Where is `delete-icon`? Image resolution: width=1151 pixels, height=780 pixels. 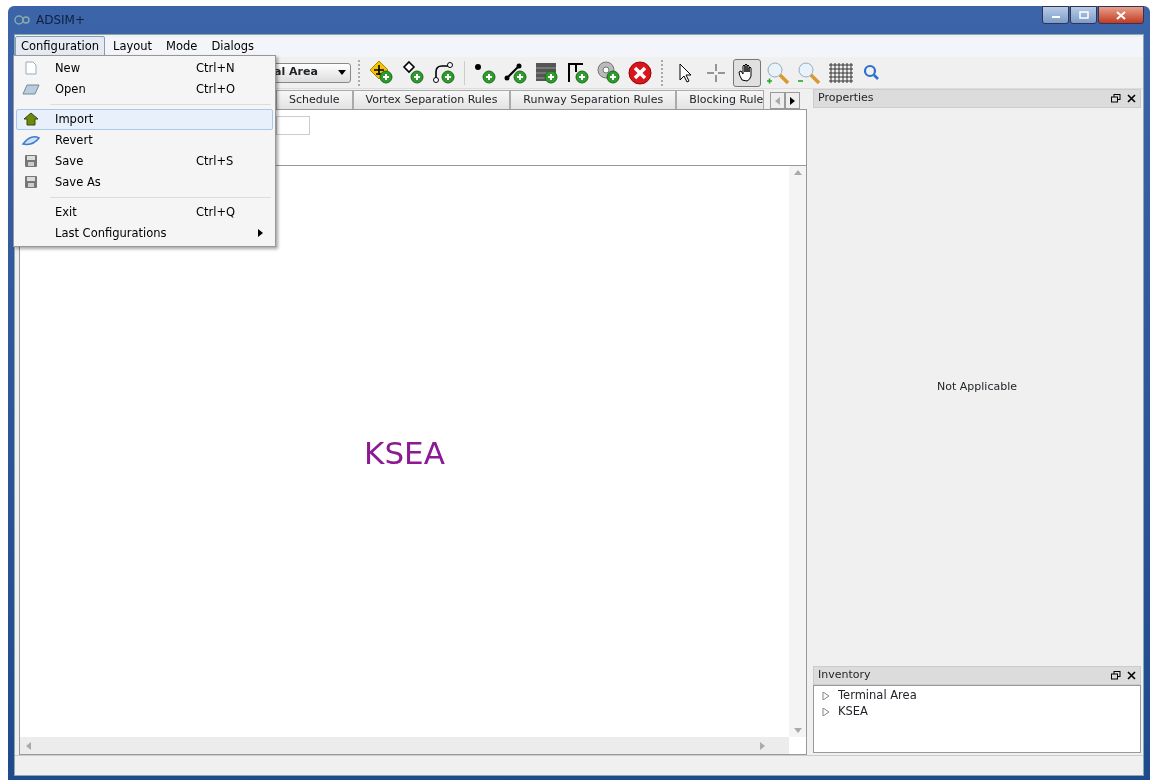
delete-icon is located at coordinates (640, 72).